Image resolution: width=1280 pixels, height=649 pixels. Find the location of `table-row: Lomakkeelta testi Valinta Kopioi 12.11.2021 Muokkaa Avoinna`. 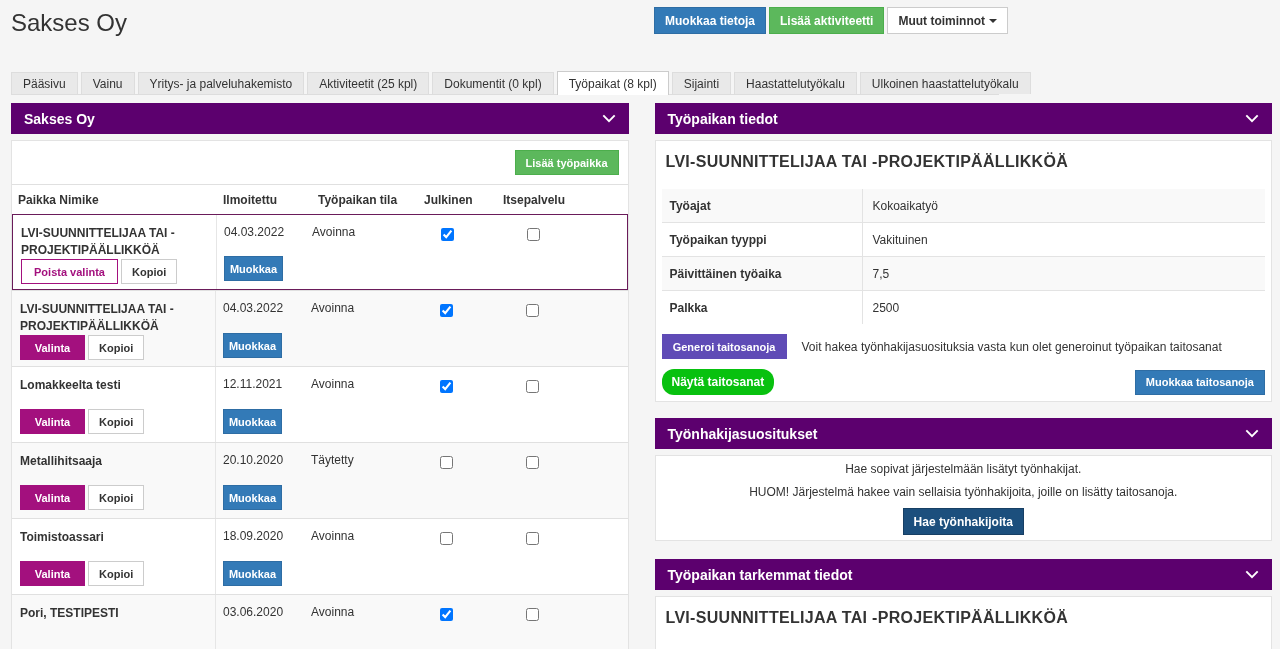

table-row: Lomakkeelta testi Valinta Kopioi 12.11.2021 Muokkaa Avoinna is located at coordinates (320, 404).